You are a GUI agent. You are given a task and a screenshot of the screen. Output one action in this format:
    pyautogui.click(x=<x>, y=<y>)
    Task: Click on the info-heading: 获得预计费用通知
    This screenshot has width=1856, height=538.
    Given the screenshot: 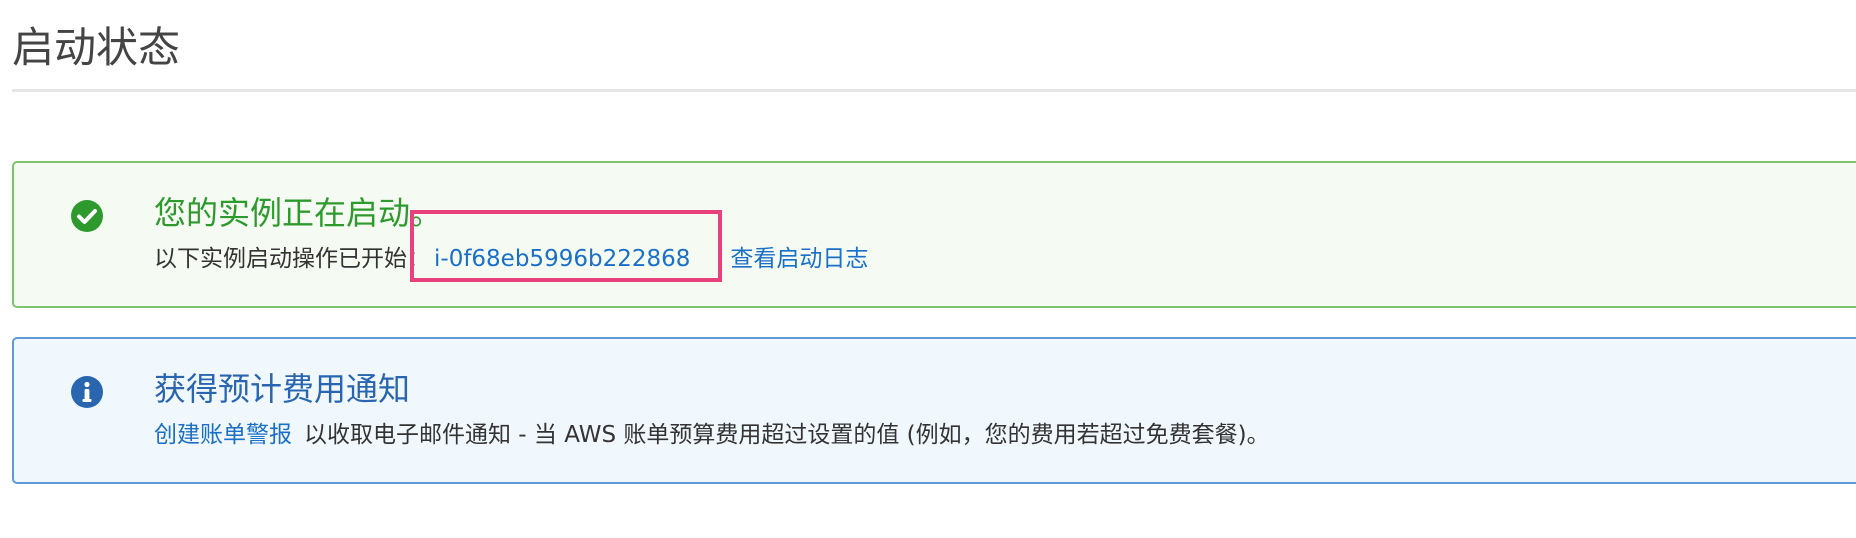 What is the action you would take?
    pyautogui.click(x=282, y=389)
    